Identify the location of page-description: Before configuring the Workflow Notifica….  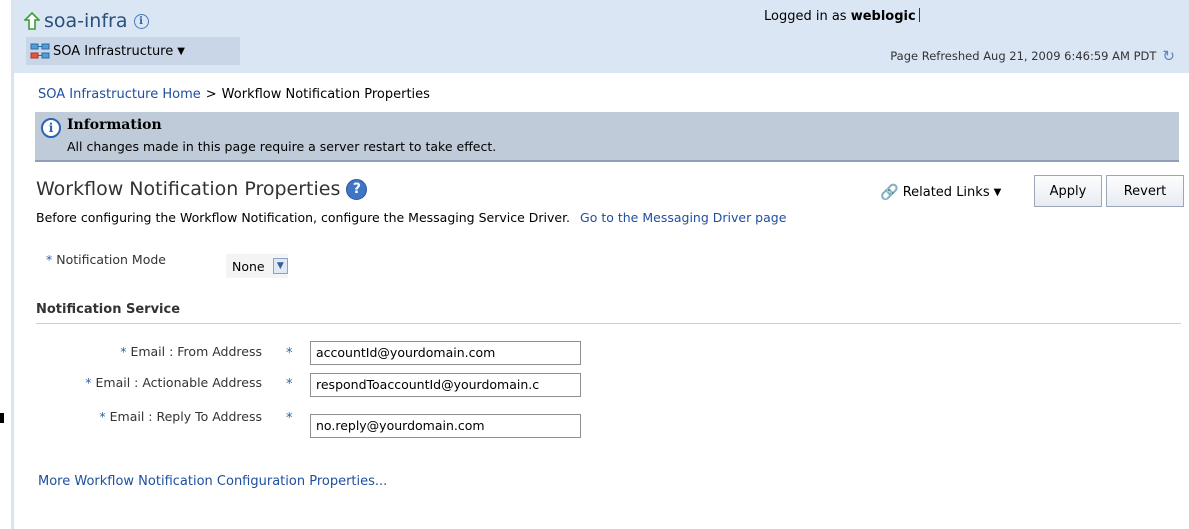
(411, 217).